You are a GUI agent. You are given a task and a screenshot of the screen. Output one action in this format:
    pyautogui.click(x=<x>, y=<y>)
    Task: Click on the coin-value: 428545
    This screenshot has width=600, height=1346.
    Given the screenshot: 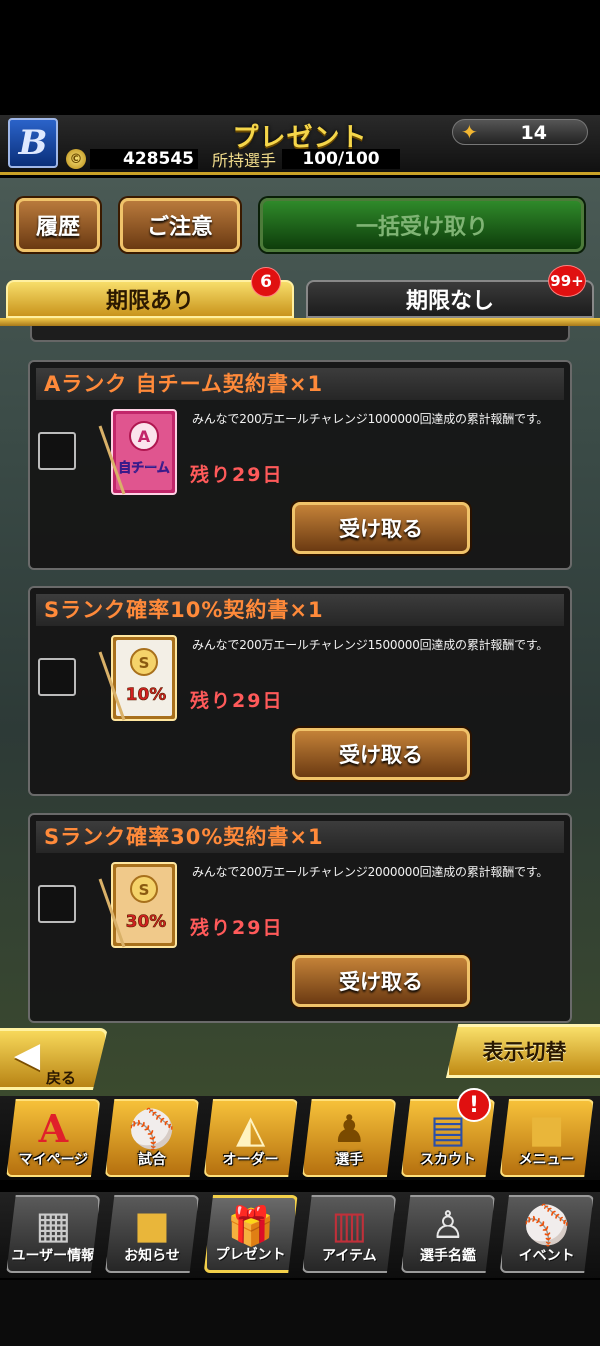 What is the action you would take?
    pyautogui.click(x=144, y=159)
    